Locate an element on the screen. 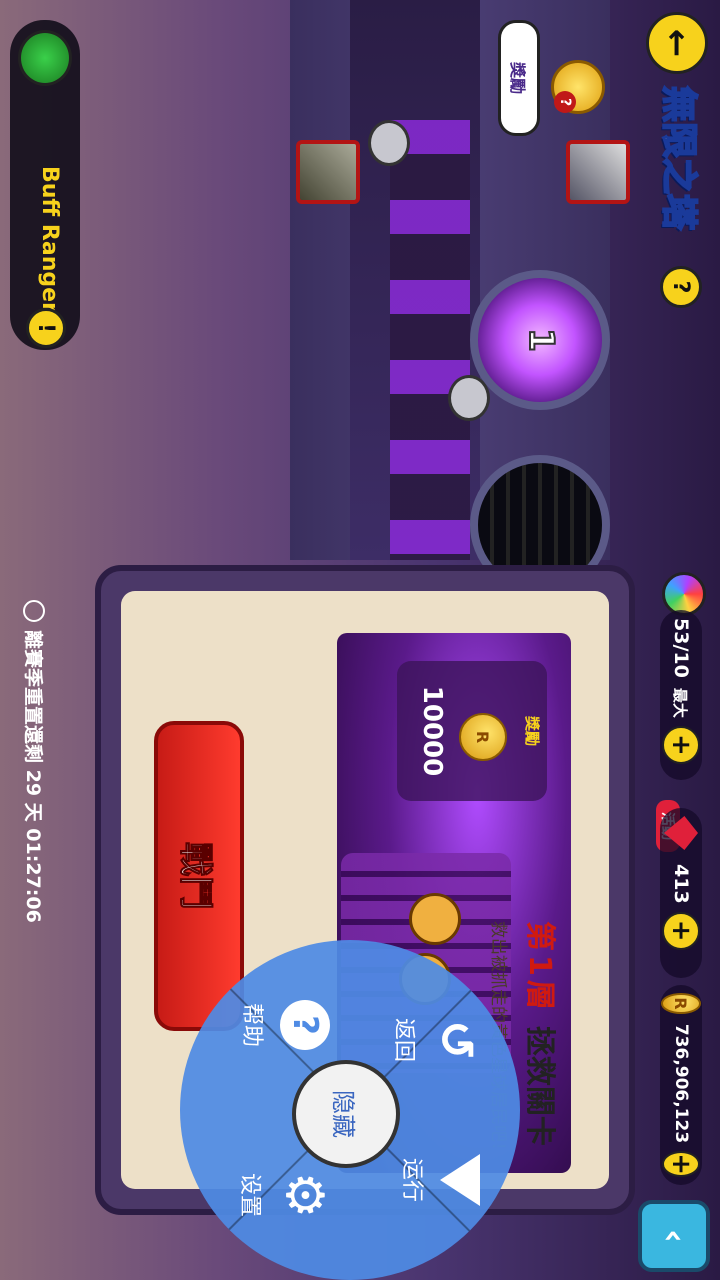 This screenshot has height=1280, width=720. add-coin-button: + is located at coordinates (681, 1164).